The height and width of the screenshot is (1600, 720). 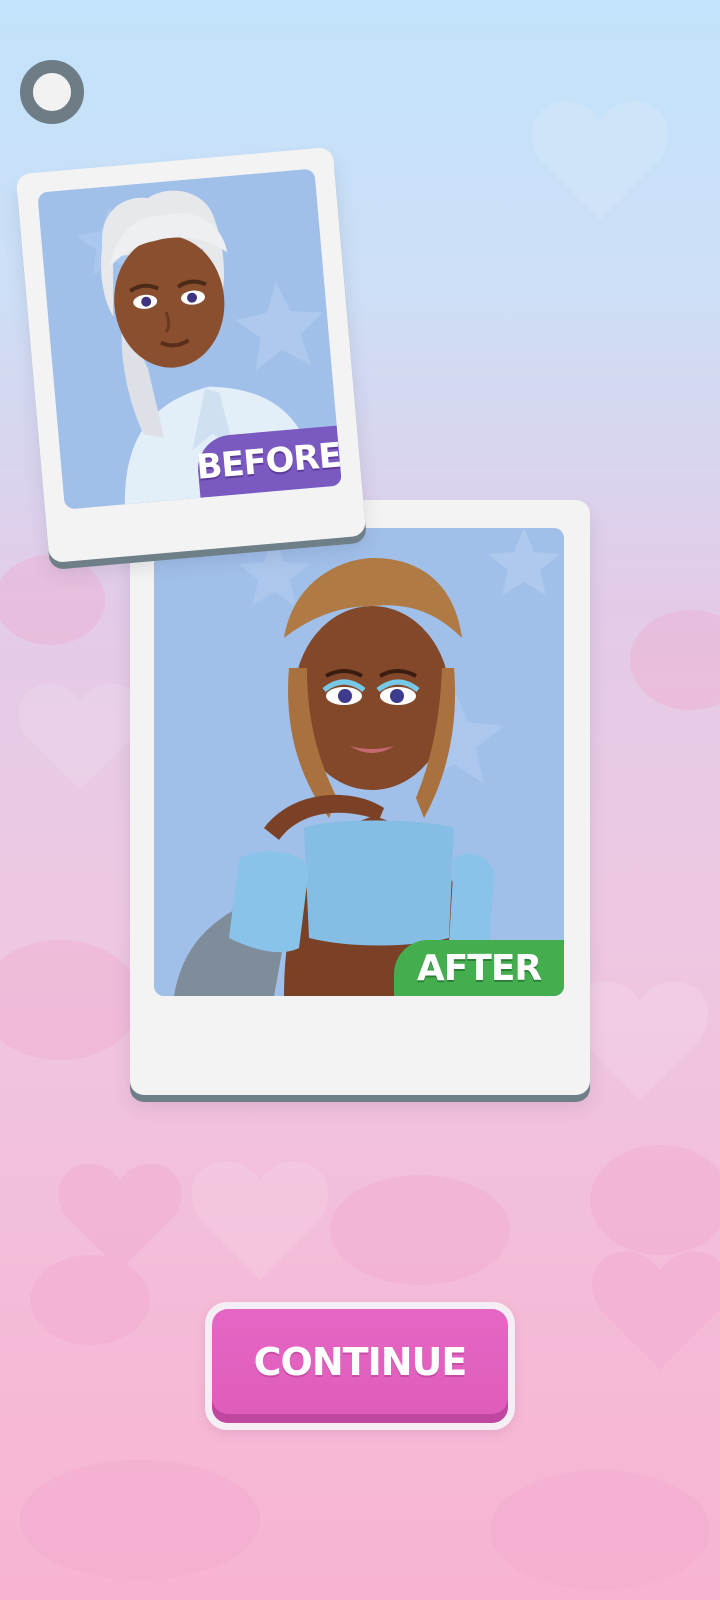 I want to click on continue-button-face: CONTINUE, so click(x=360, y=1366).